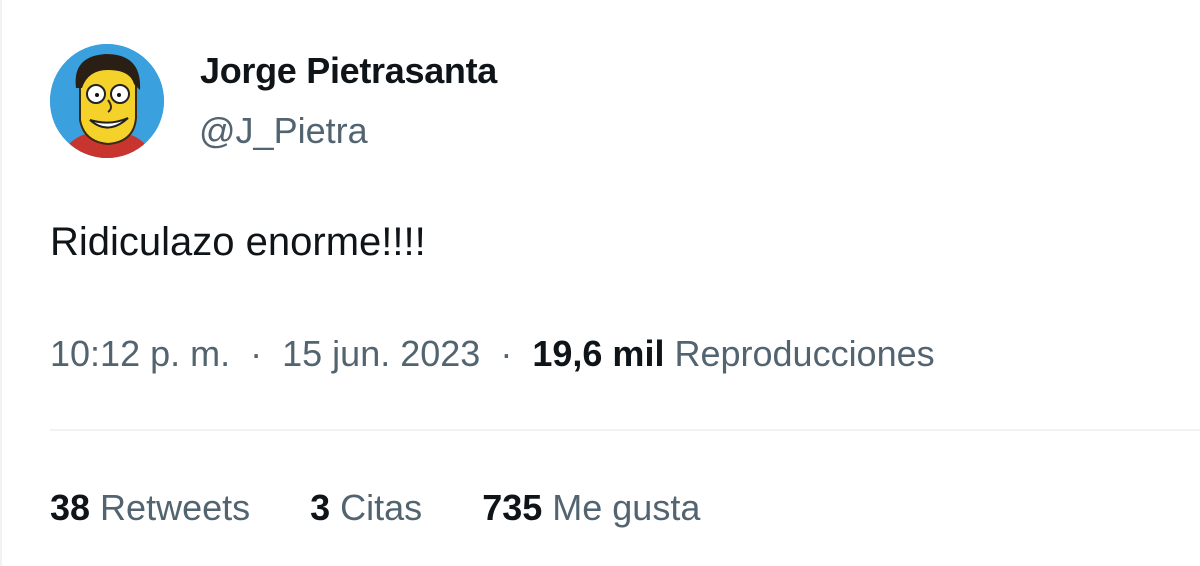 This screenshot has width=1200, height=566. I want to click on tweet-text: Ridiculazo enorme!!!!, so click(238, 242).